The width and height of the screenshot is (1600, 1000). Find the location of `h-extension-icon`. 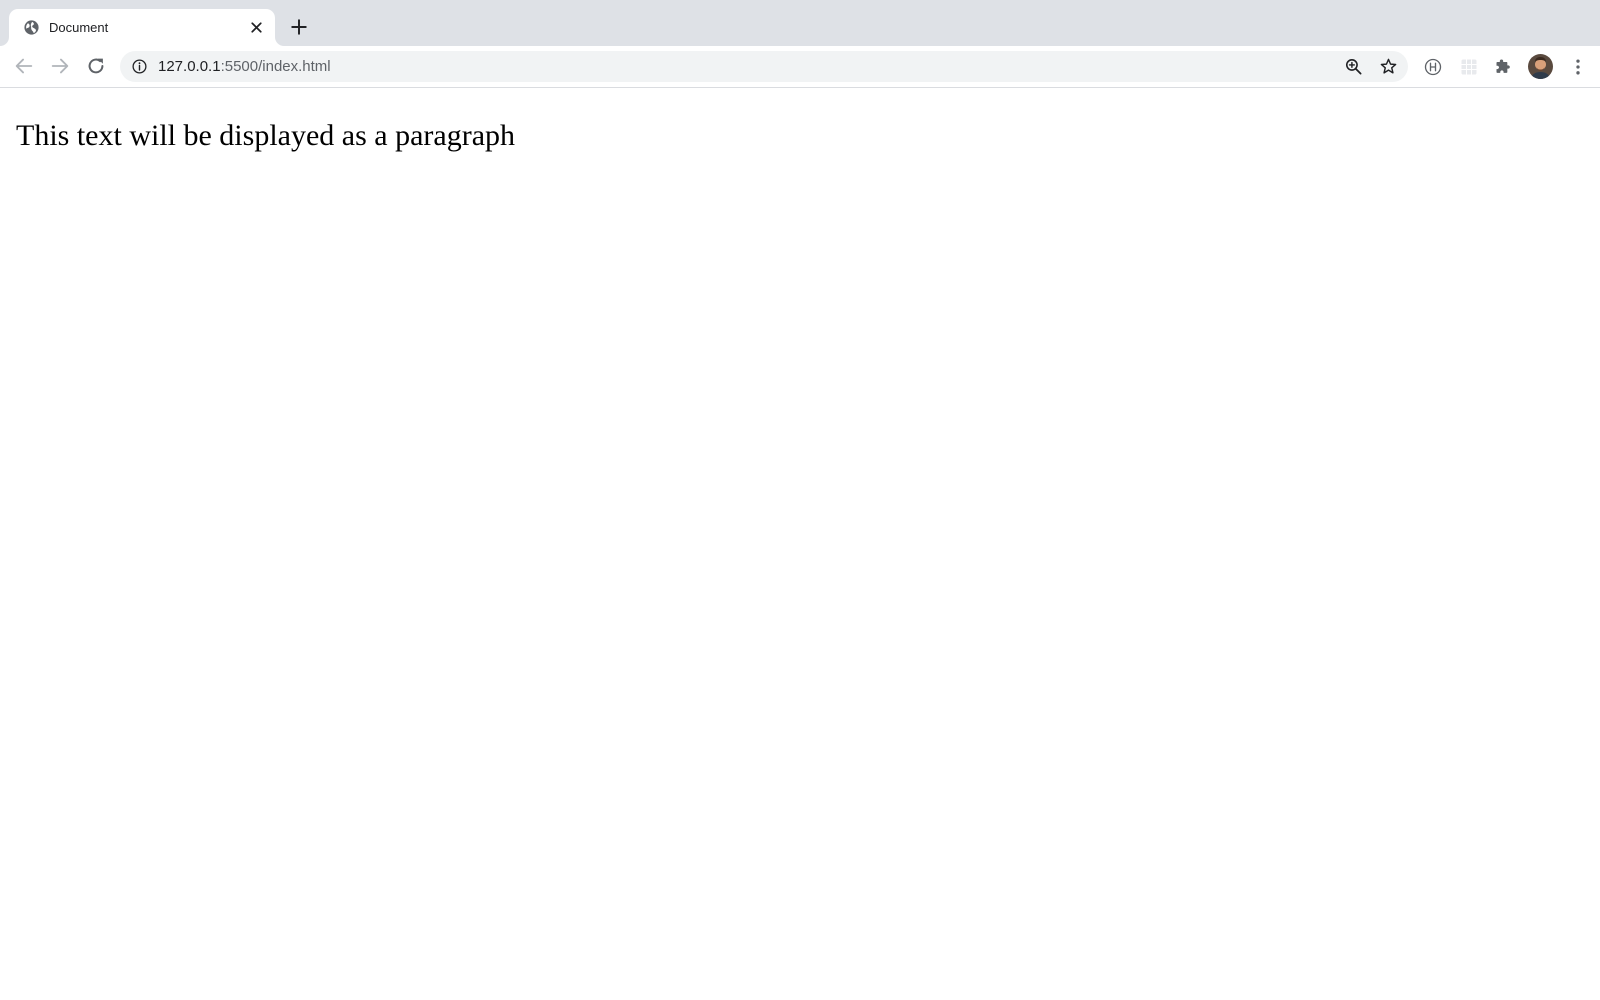

h-extension-icon is located at coordinates (1433, 67).